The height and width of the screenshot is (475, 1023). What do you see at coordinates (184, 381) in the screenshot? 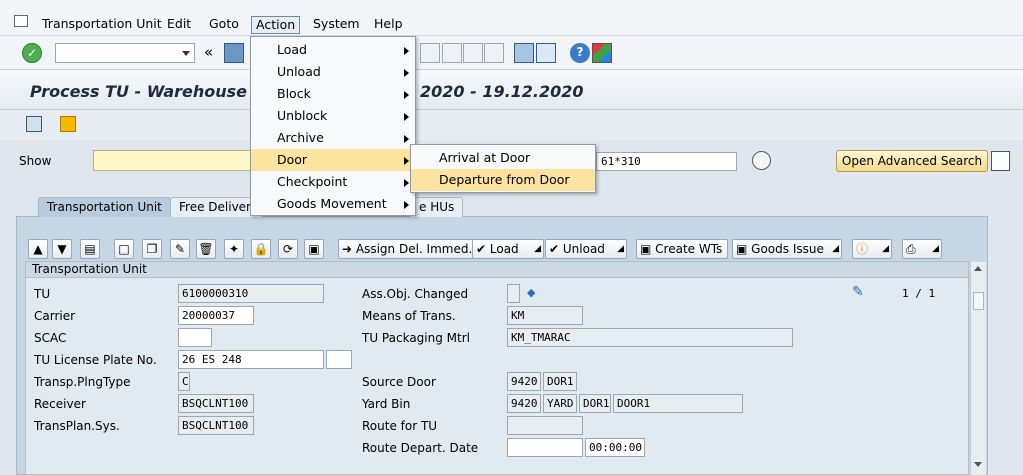
I see `transp-plng-type-field: C` at bounding box center [184, 381].